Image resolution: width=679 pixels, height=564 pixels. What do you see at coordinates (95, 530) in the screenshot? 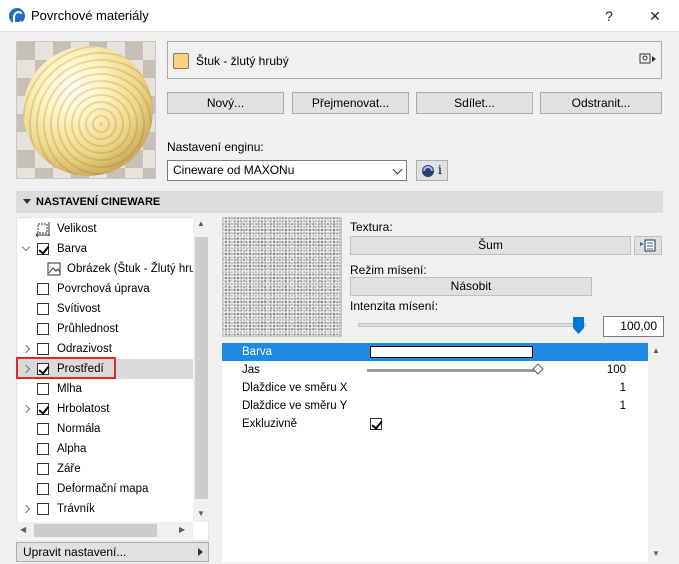
I see `tree-hscroll-thumb` at bounding box center [95, 530].